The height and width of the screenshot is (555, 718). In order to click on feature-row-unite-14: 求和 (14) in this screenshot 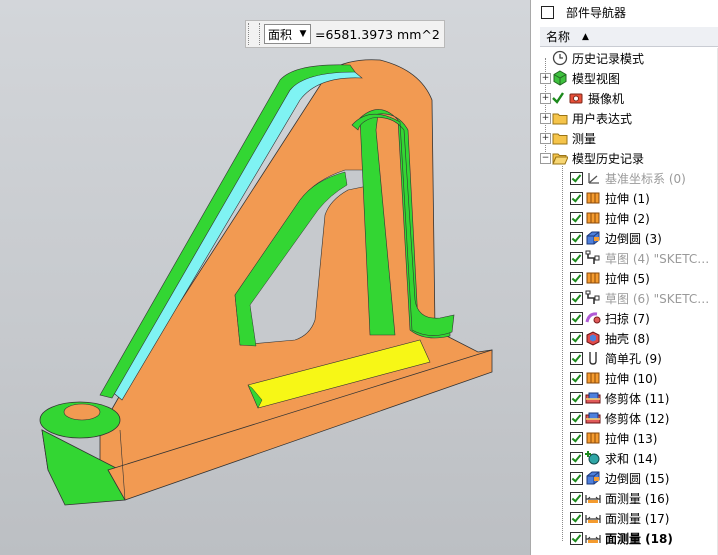, I will do `click(613, 458)`.